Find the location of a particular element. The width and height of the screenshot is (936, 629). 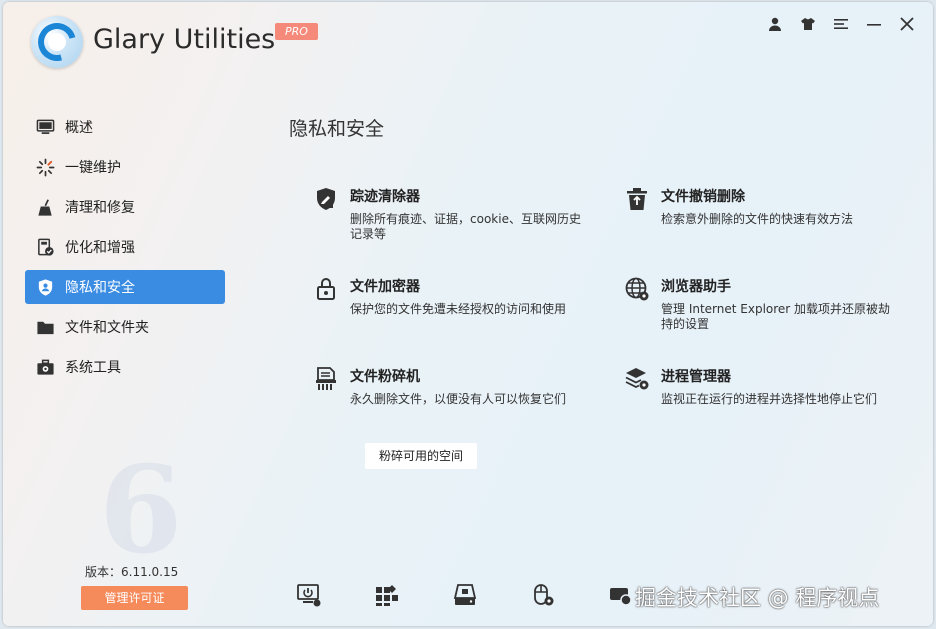

bottom-tool-startup-manager is located at coordinates (309, 595).